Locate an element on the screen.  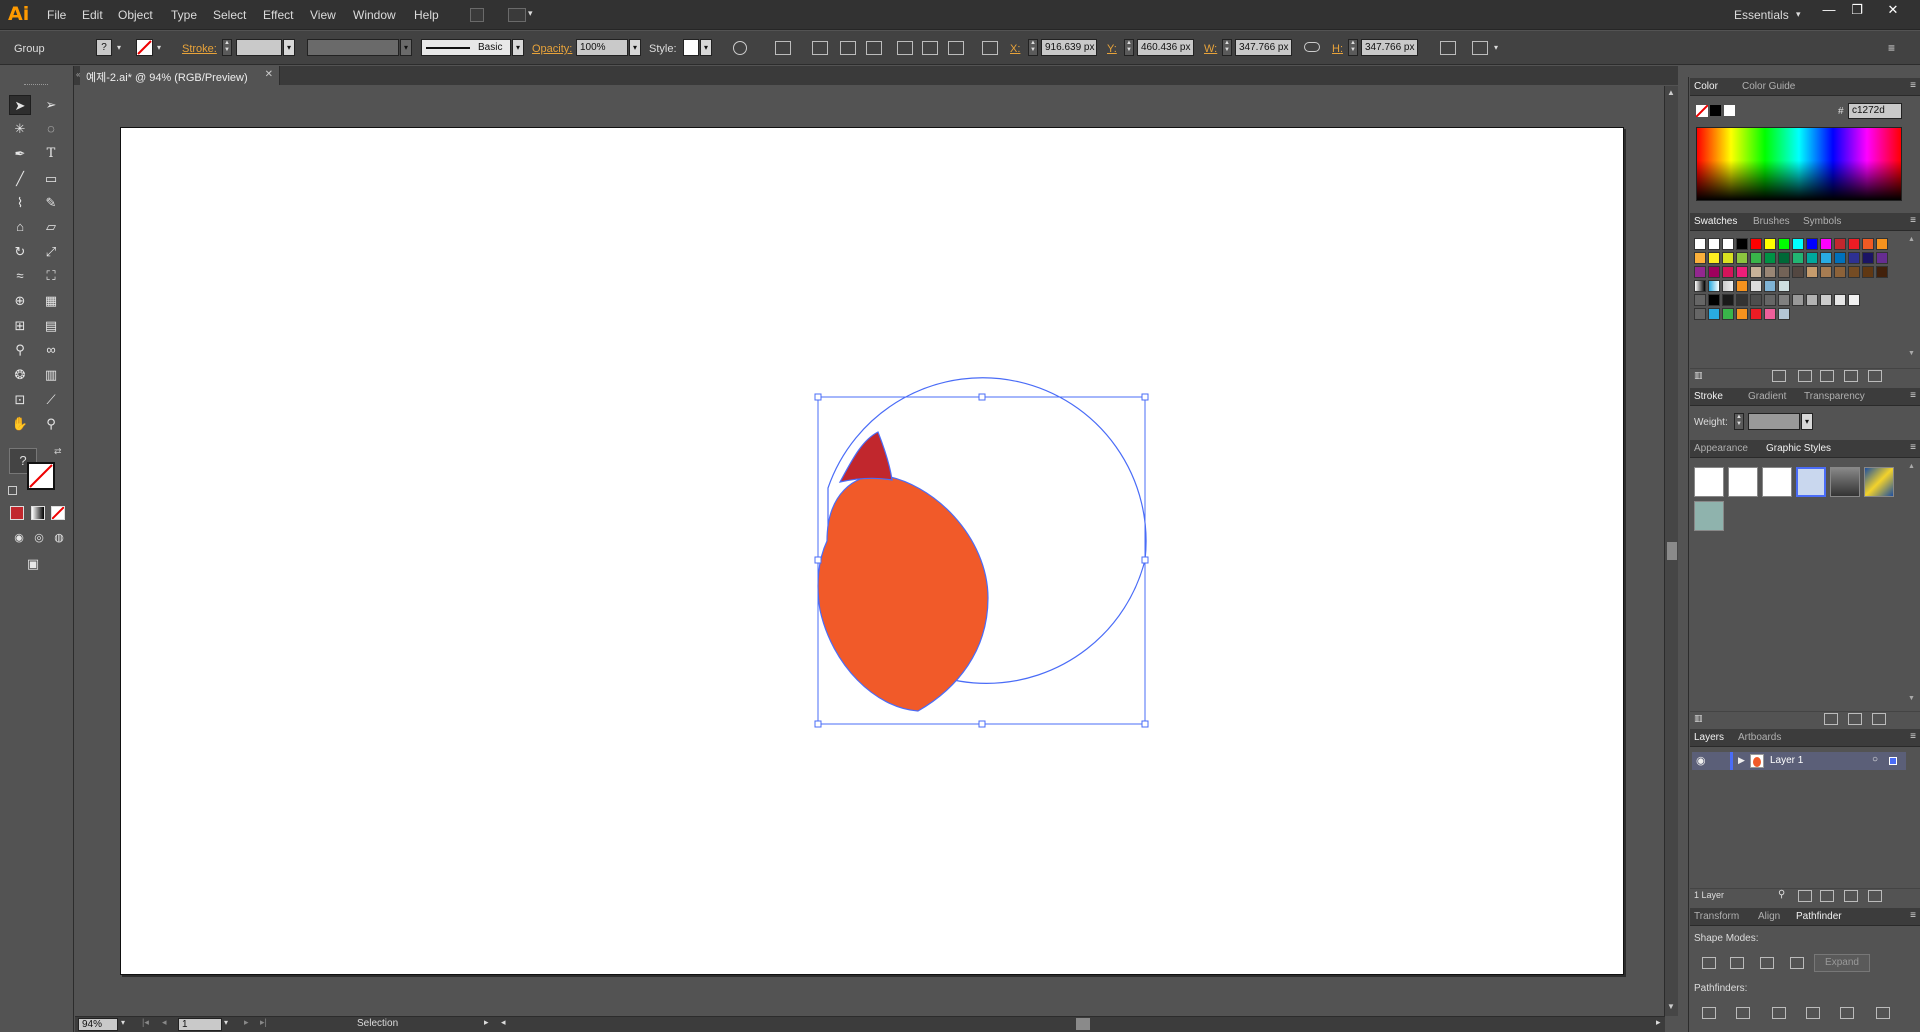
divide-icon is located at coordinates (1709, 1013).